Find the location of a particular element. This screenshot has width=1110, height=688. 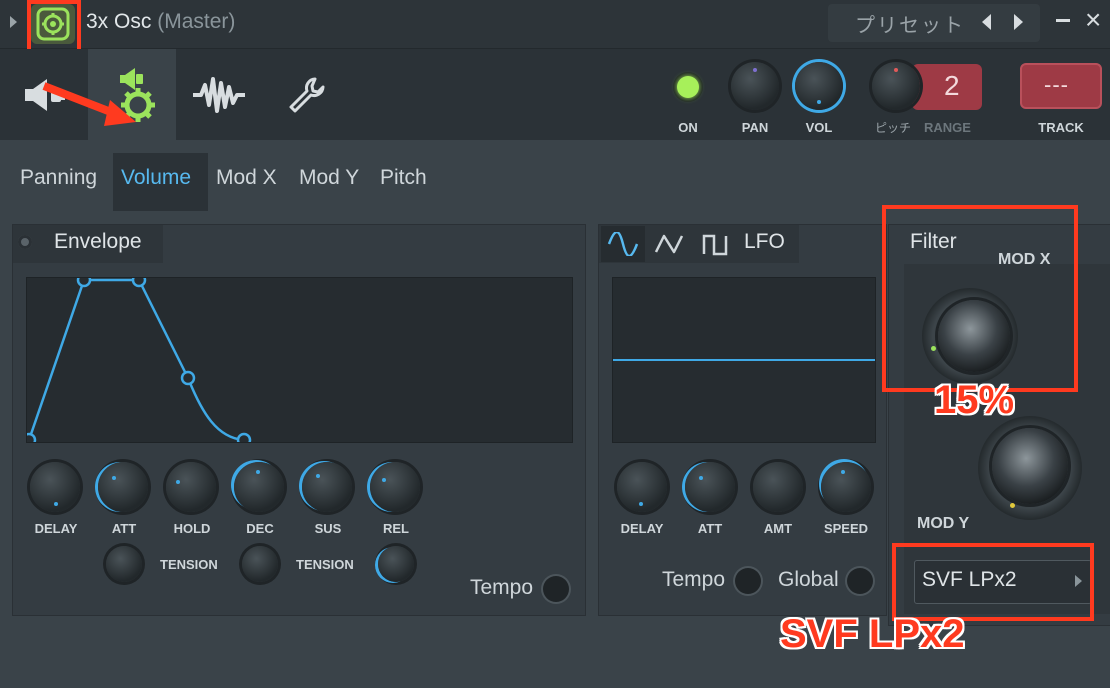

square-wave-icon is located at coordinates (716, 244).